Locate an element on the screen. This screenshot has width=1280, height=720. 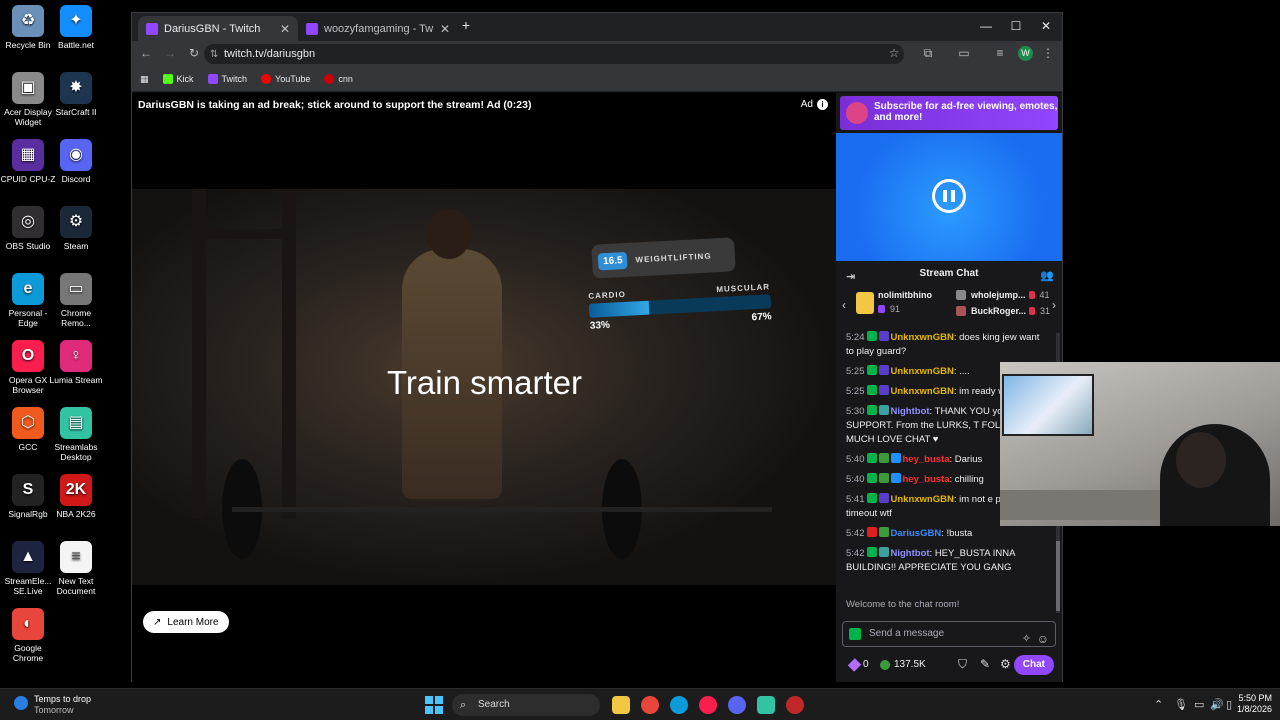
pen-icon: ✎ is located at coordinates (985, 664).